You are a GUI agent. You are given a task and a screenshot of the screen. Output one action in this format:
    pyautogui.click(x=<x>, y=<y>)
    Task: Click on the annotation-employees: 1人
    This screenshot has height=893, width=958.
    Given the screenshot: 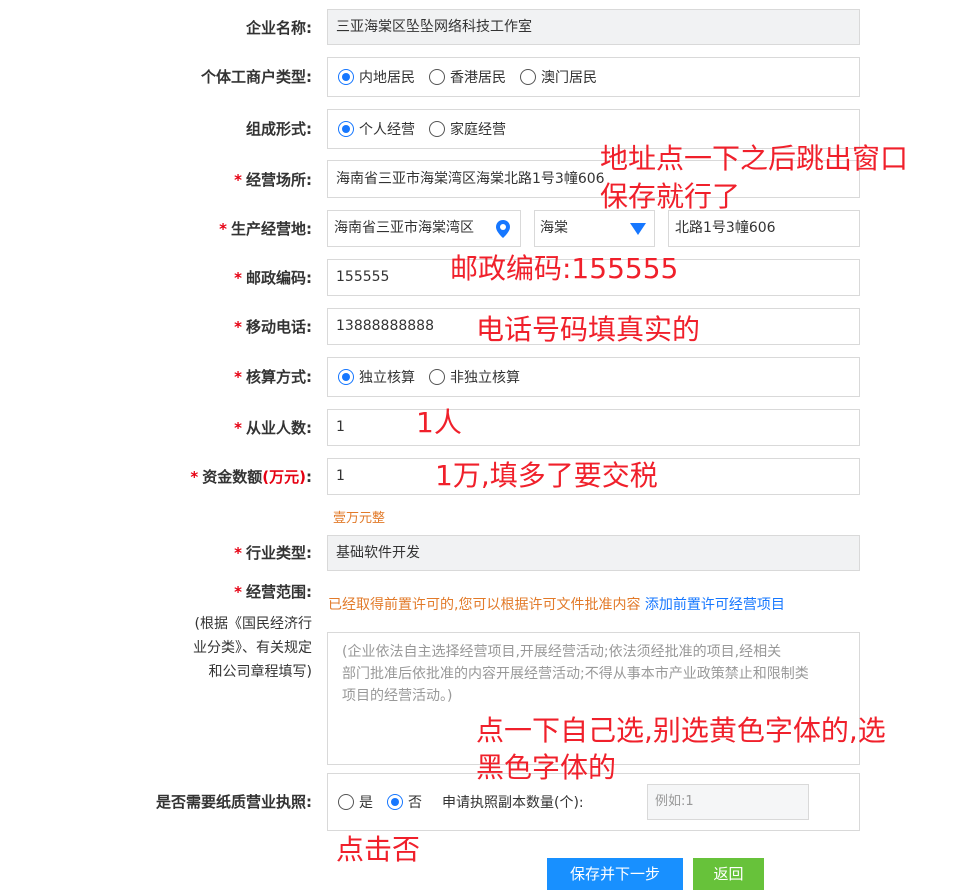 What is the action you would take?
    pyautogui.click(x=439, y=422)
    